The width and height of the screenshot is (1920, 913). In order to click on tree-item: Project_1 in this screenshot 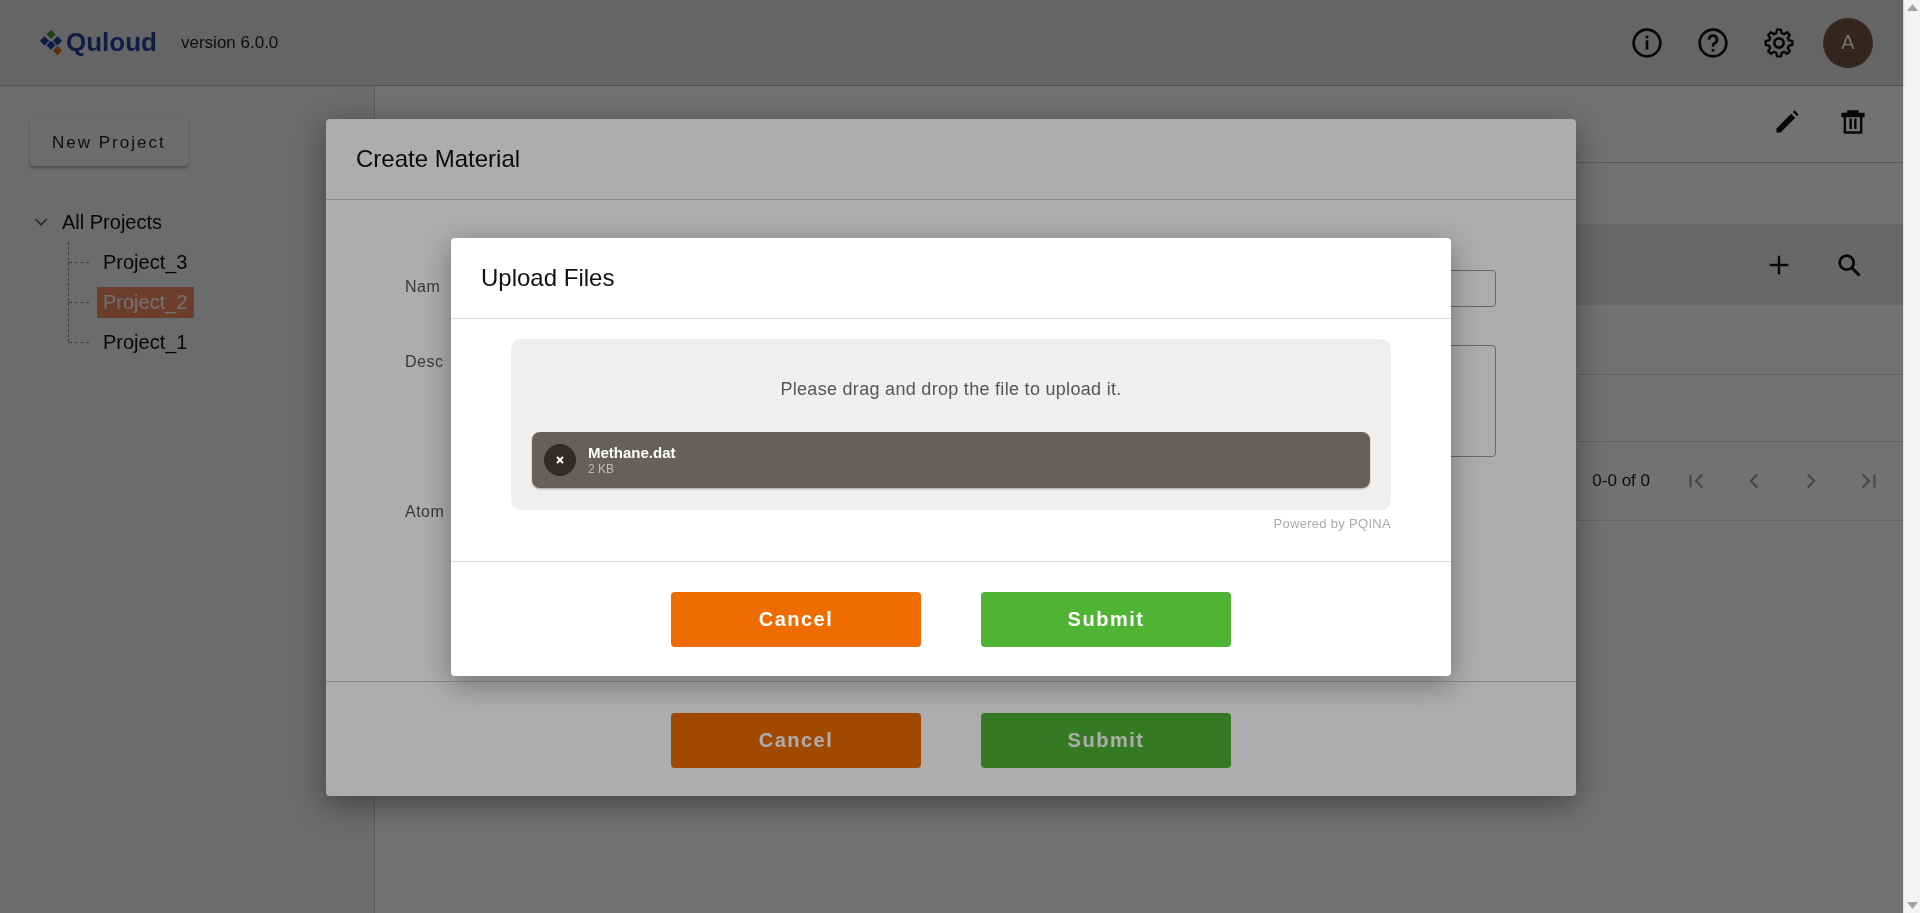, I will do `click(145, 342)`.